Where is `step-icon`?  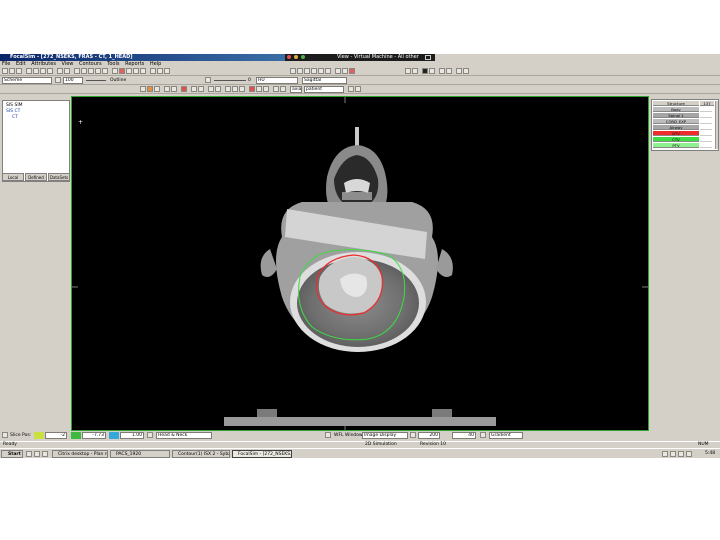
step-icon is located at coordinates (432, 71).